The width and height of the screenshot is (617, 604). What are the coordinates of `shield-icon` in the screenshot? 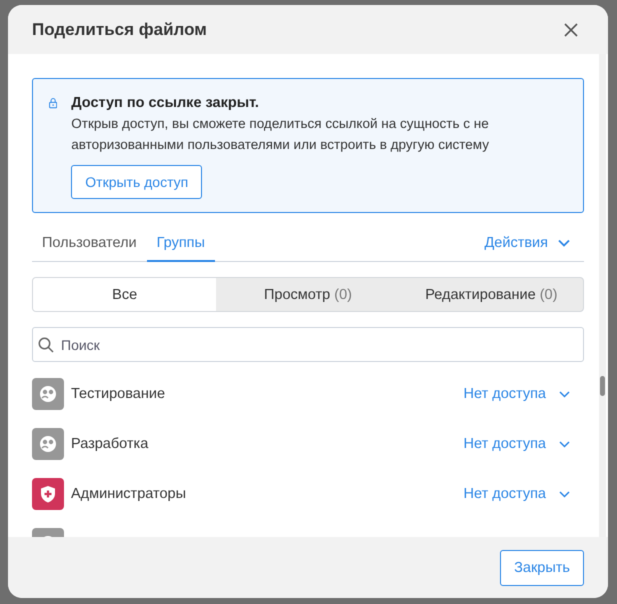 It's located at (48, 494).